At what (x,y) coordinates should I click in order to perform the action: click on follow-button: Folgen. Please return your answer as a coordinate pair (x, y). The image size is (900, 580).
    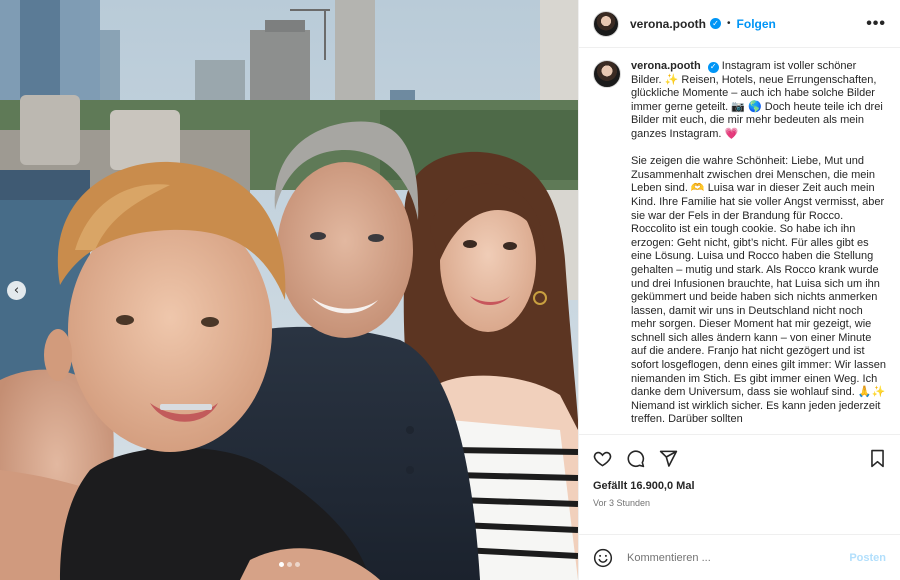
    Looking at the image, I should click on (756, 24).